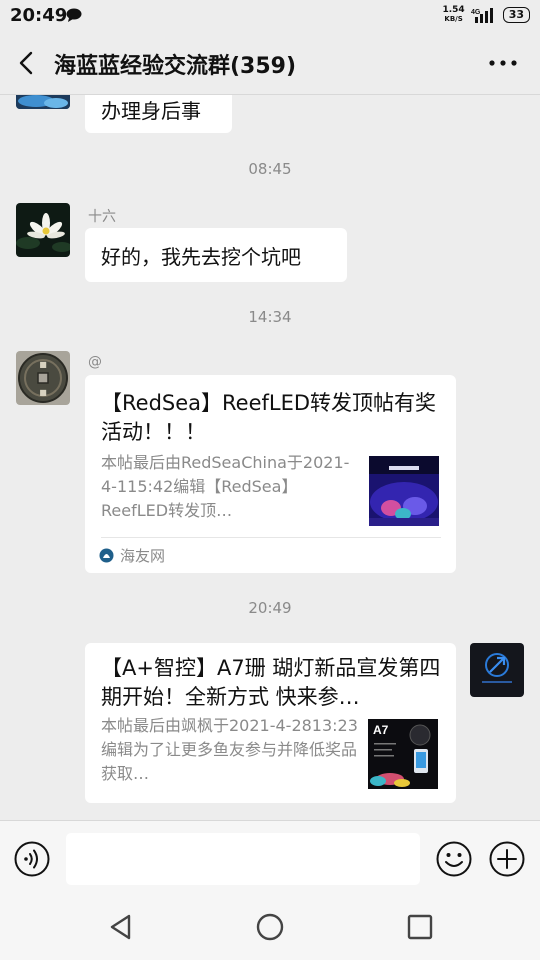 Image resolution: width=540 pixels, height=960 pixels. What do you see at coordinates (27, 63) in the screenshot?
I see `back-icon` at bounding box center [27, 63].